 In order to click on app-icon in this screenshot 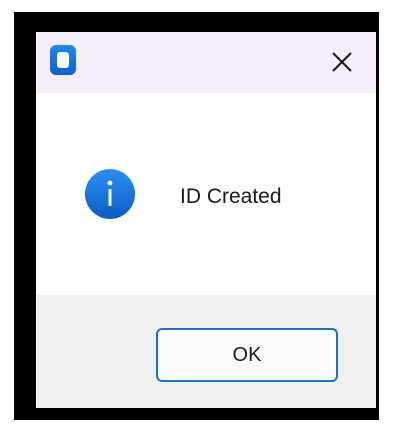, I will do `click(63, 60)`.